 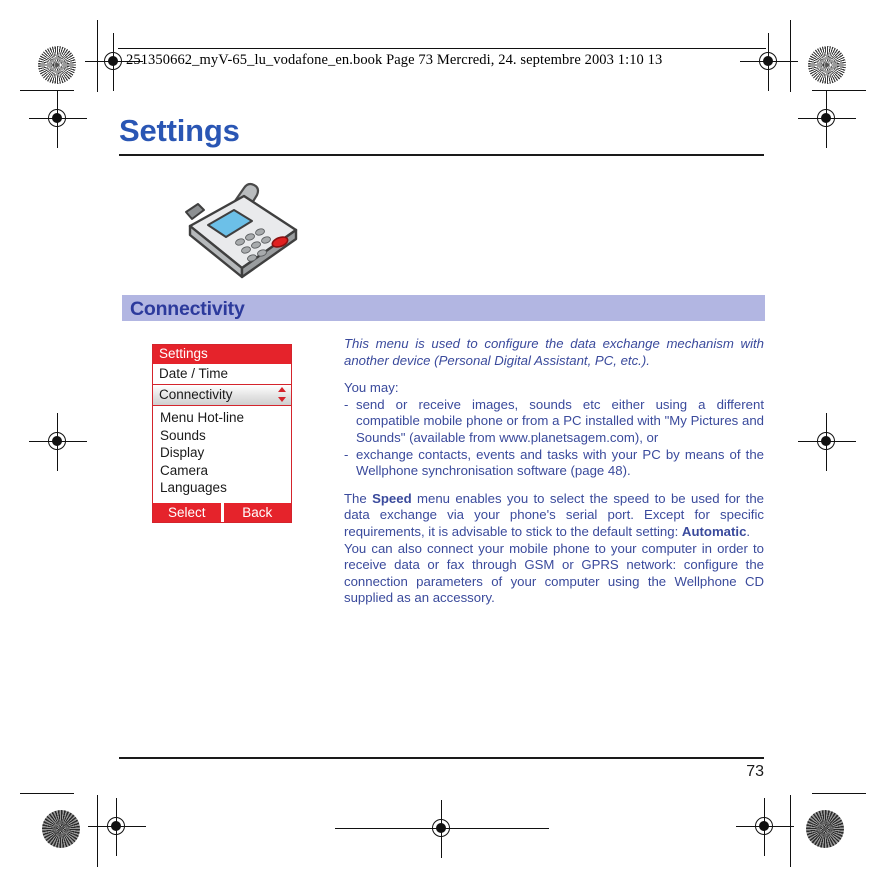 I want to click on crosshair-mark-mid-left, so click(x=58, y=442).